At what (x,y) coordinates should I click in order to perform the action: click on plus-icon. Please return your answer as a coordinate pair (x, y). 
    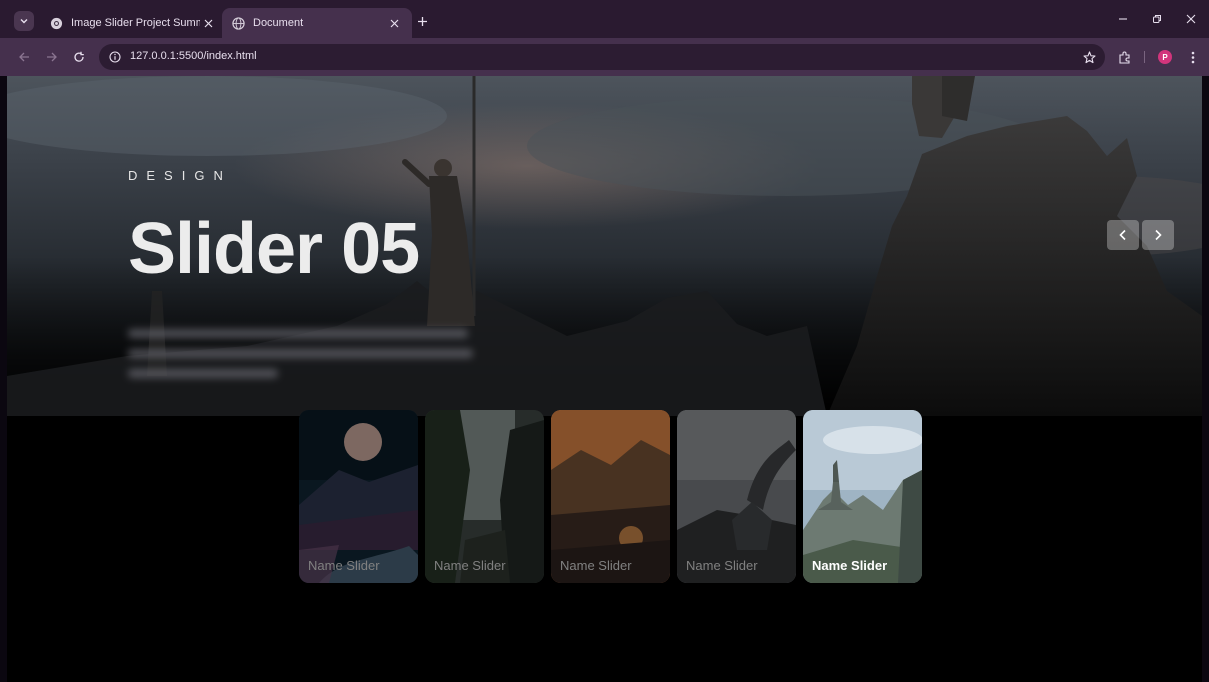
    Looking at the image, I should click on (422, 21).